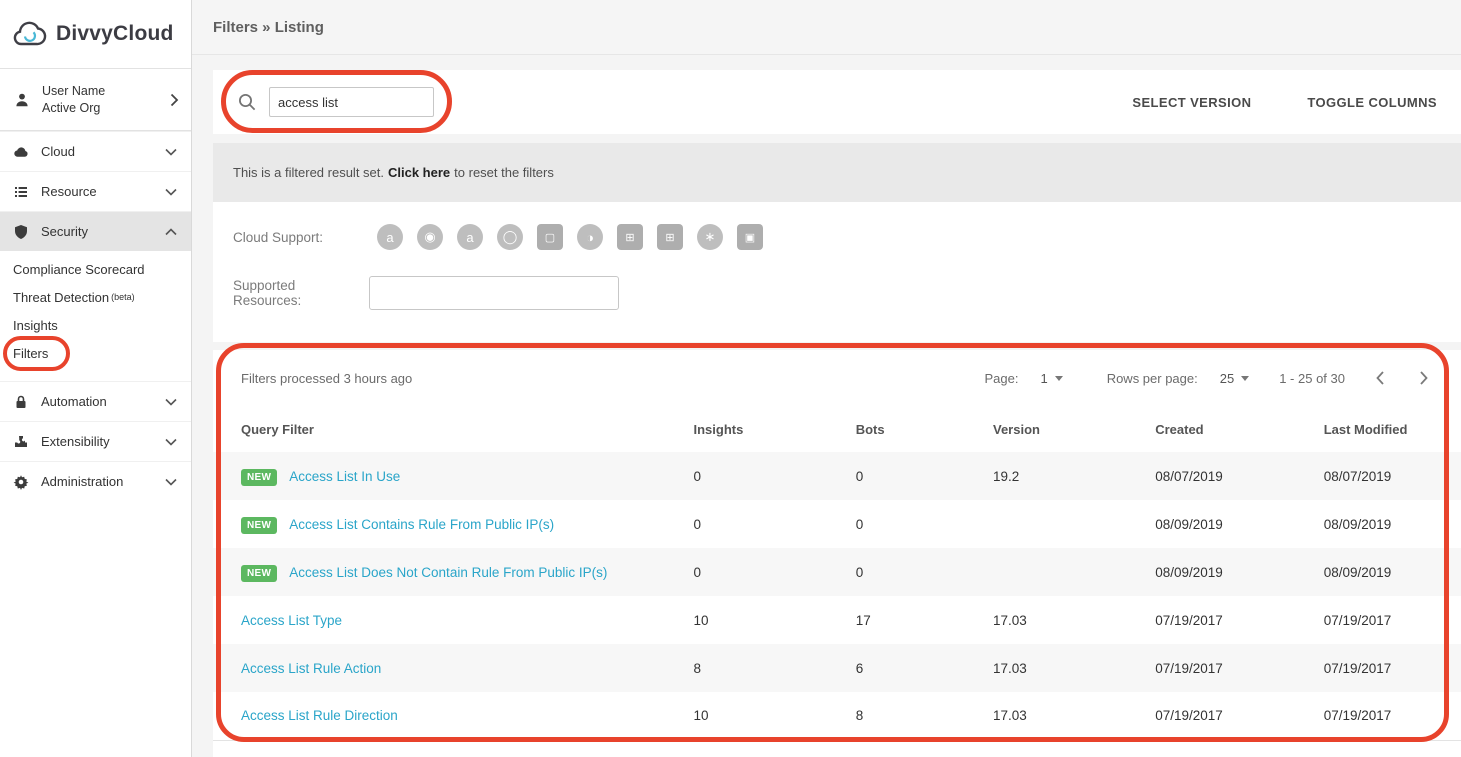 The image size is (1461, 757). I want to click on cell-created: 08/07/2019, so click(1189, 476).